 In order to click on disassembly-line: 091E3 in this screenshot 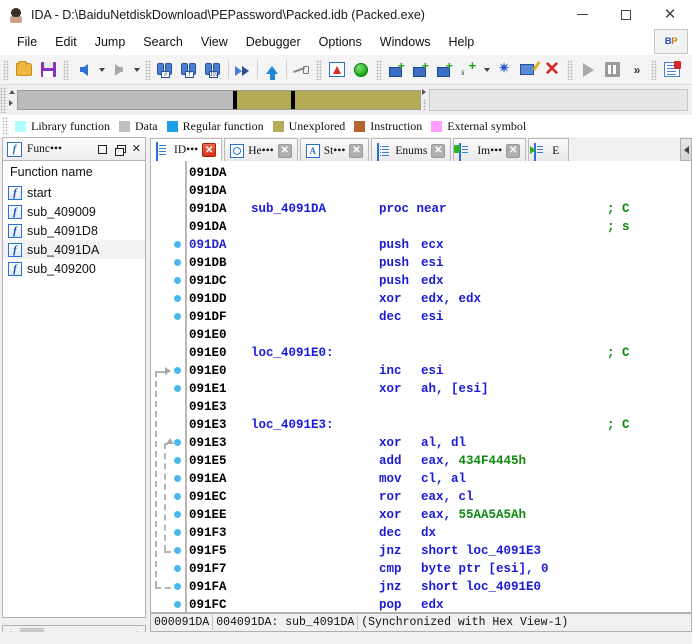, I will do `click(440, 407)`.